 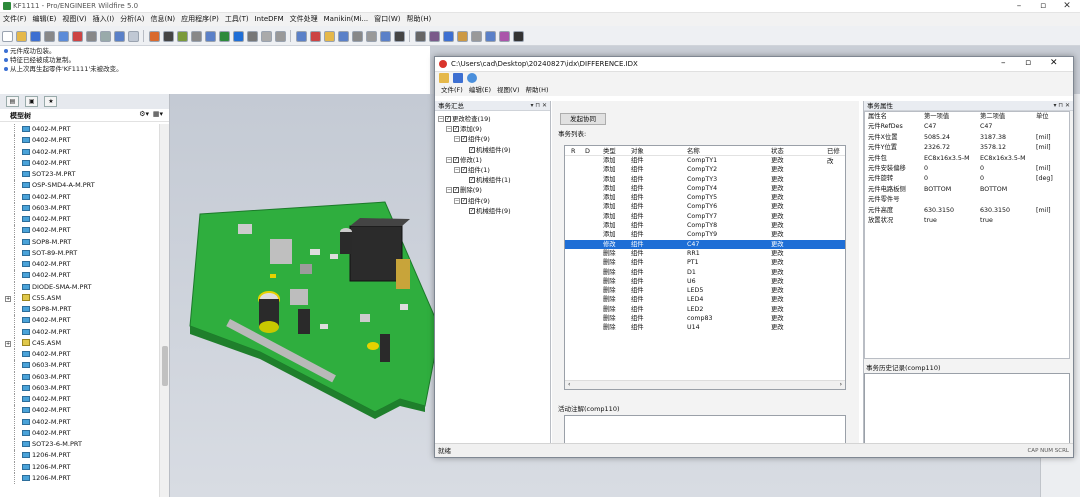 I want to click on menu-item: 帮助(H), so click(x=419, y=19).